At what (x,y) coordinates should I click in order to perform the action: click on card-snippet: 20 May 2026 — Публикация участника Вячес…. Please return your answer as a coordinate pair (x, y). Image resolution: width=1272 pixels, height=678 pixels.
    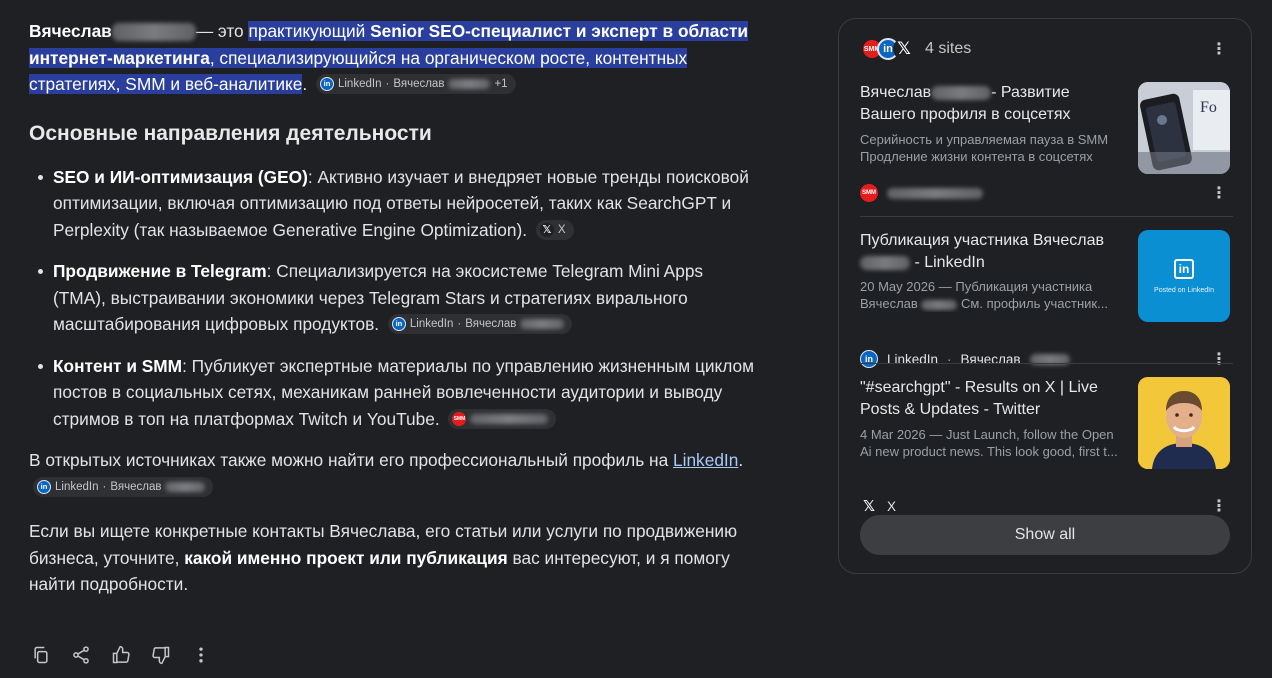
    Looking at the image, I should click on (984, 295).